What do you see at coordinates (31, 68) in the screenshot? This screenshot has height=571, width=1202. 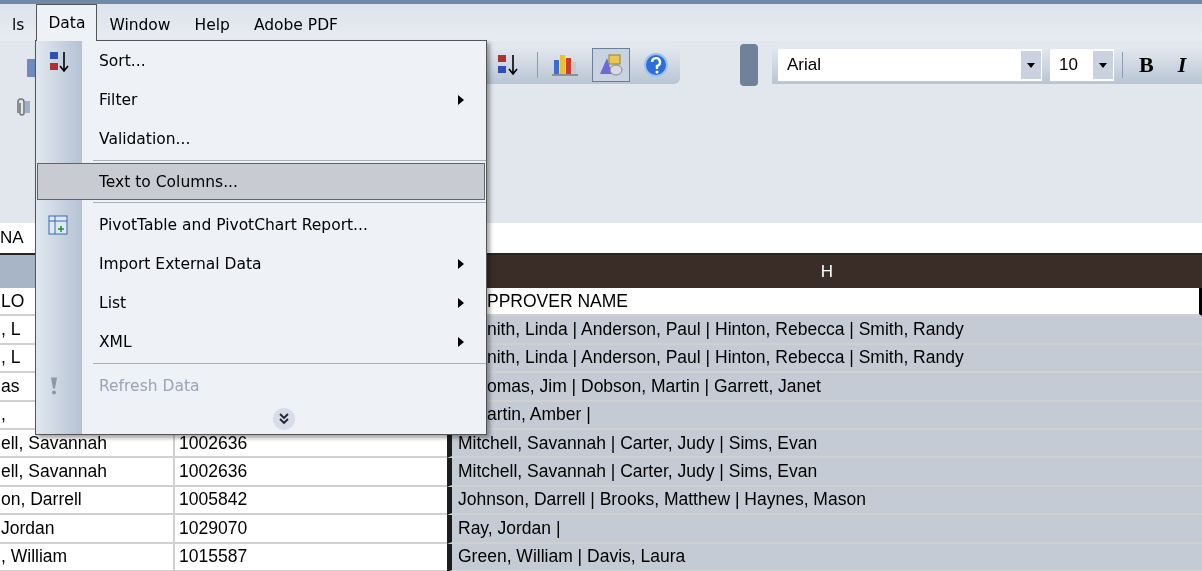 I see `document-icon` at bounding box center [31, 68].